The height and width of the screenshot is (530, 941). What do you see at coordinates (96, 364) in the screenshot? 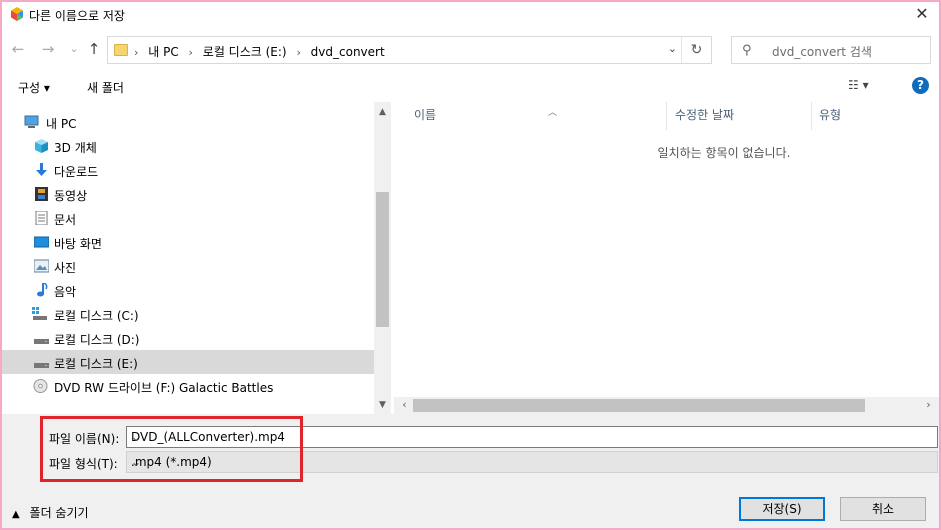
I see `sidebar-item-label: 로컬 디스크 (E:)` at bounding box center [96, 364].